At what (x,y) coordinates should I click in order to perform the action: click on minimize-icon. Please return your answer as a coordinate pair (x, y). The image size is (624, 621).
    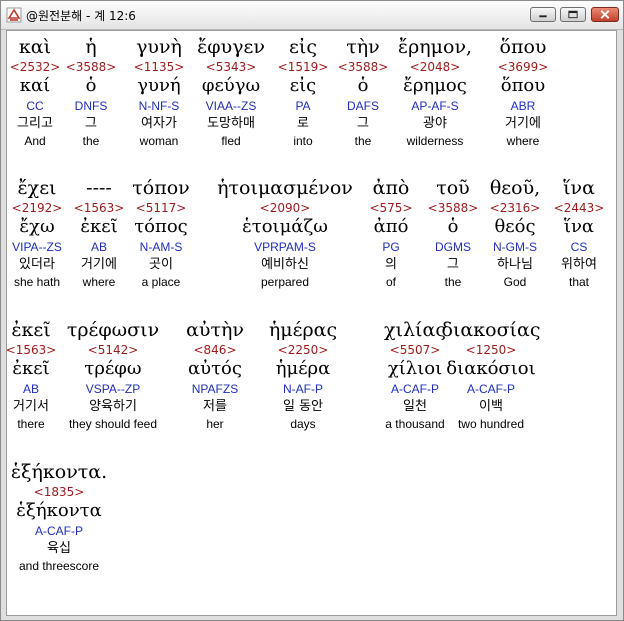
    Looking at the image, I should click on (543, 16).